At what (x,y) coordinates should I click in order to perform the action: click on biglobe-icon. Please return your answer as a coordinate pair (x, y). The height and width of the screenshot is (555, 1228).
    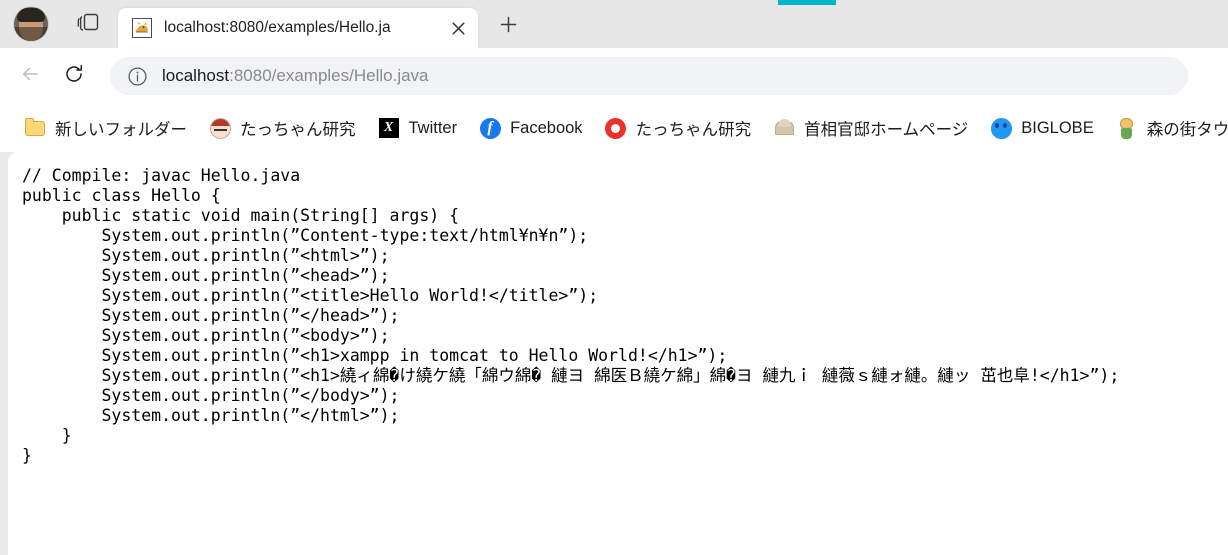
    Looking at the image, I should click on (1001, 128).